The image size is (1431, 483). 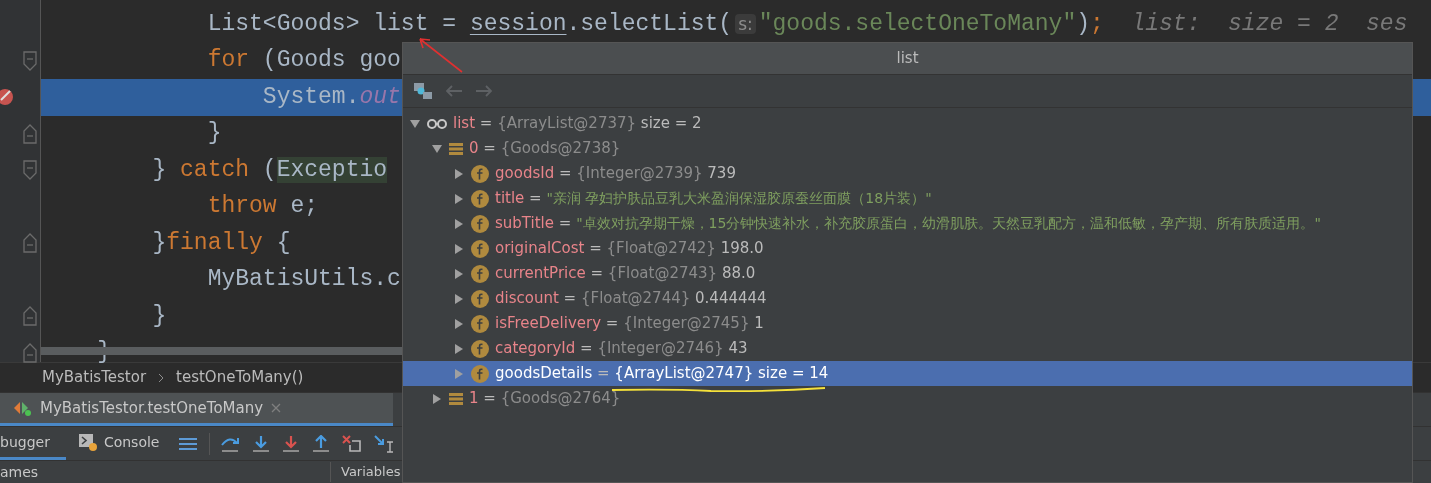 What do you see at coordinates (7, 97) in the screenshot?
I see `breakpoint-icon` at bounding box center [7, 97].